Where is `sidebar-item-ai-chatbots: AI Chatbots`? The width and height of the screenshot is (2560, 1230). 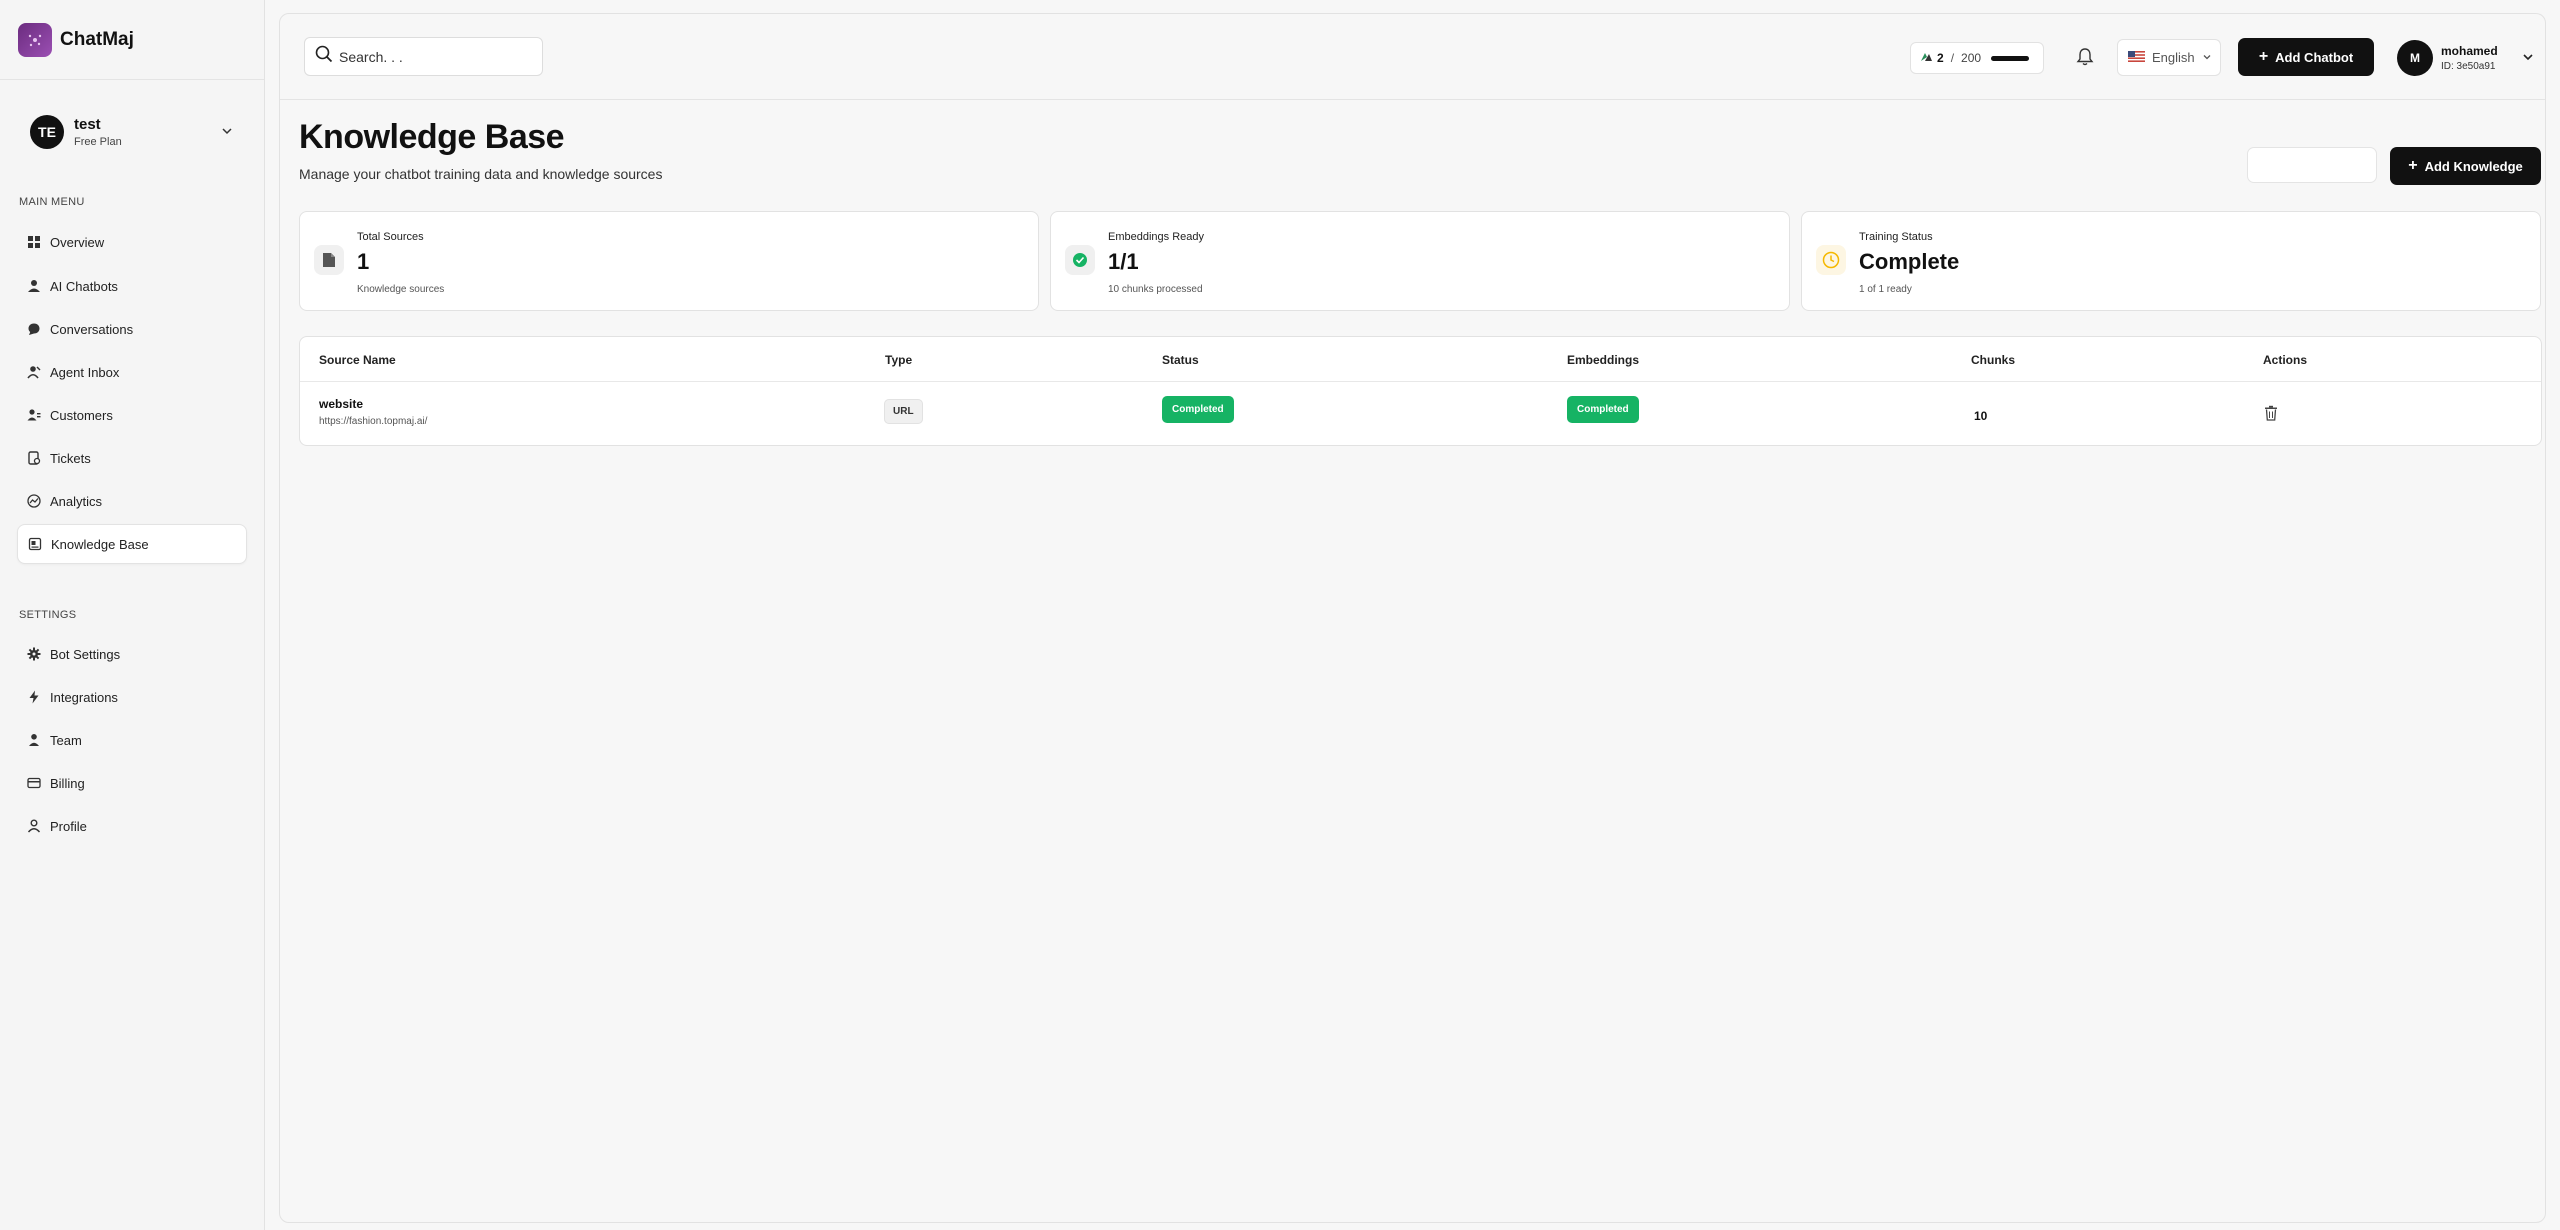
sidebar-item-ai-chatbots: AI Chatbots is located at coordinates (132, 286).